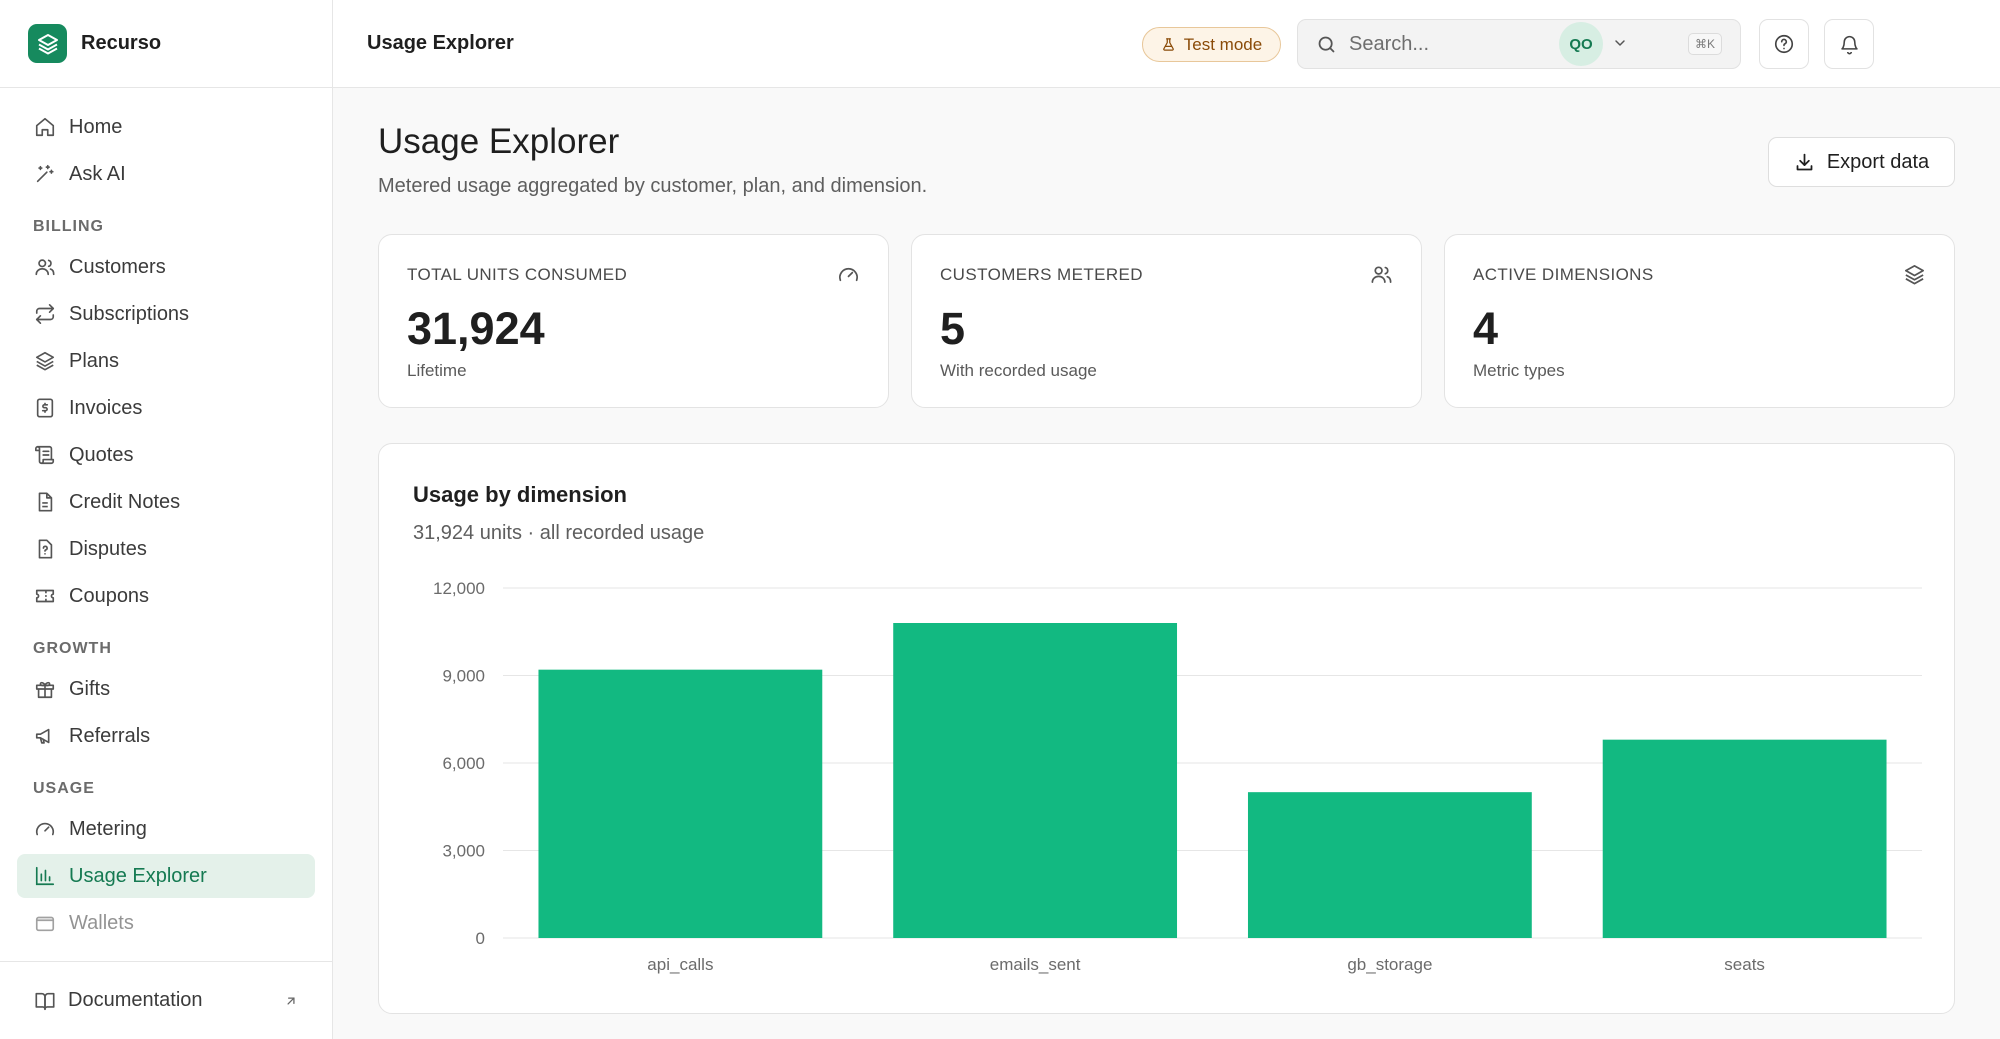 The image size is (2000, 1039). I want to click on sidebar-item-wallets: Wallets, so click(166, 923).